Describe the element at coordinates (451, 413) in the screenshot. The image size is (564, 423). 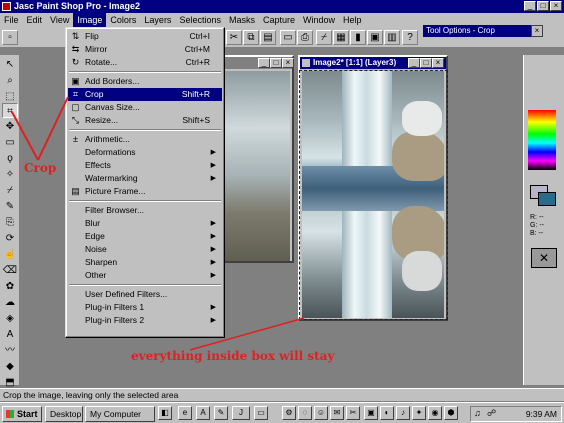
I see `tray-app-icon-11: ⬢` at that location.